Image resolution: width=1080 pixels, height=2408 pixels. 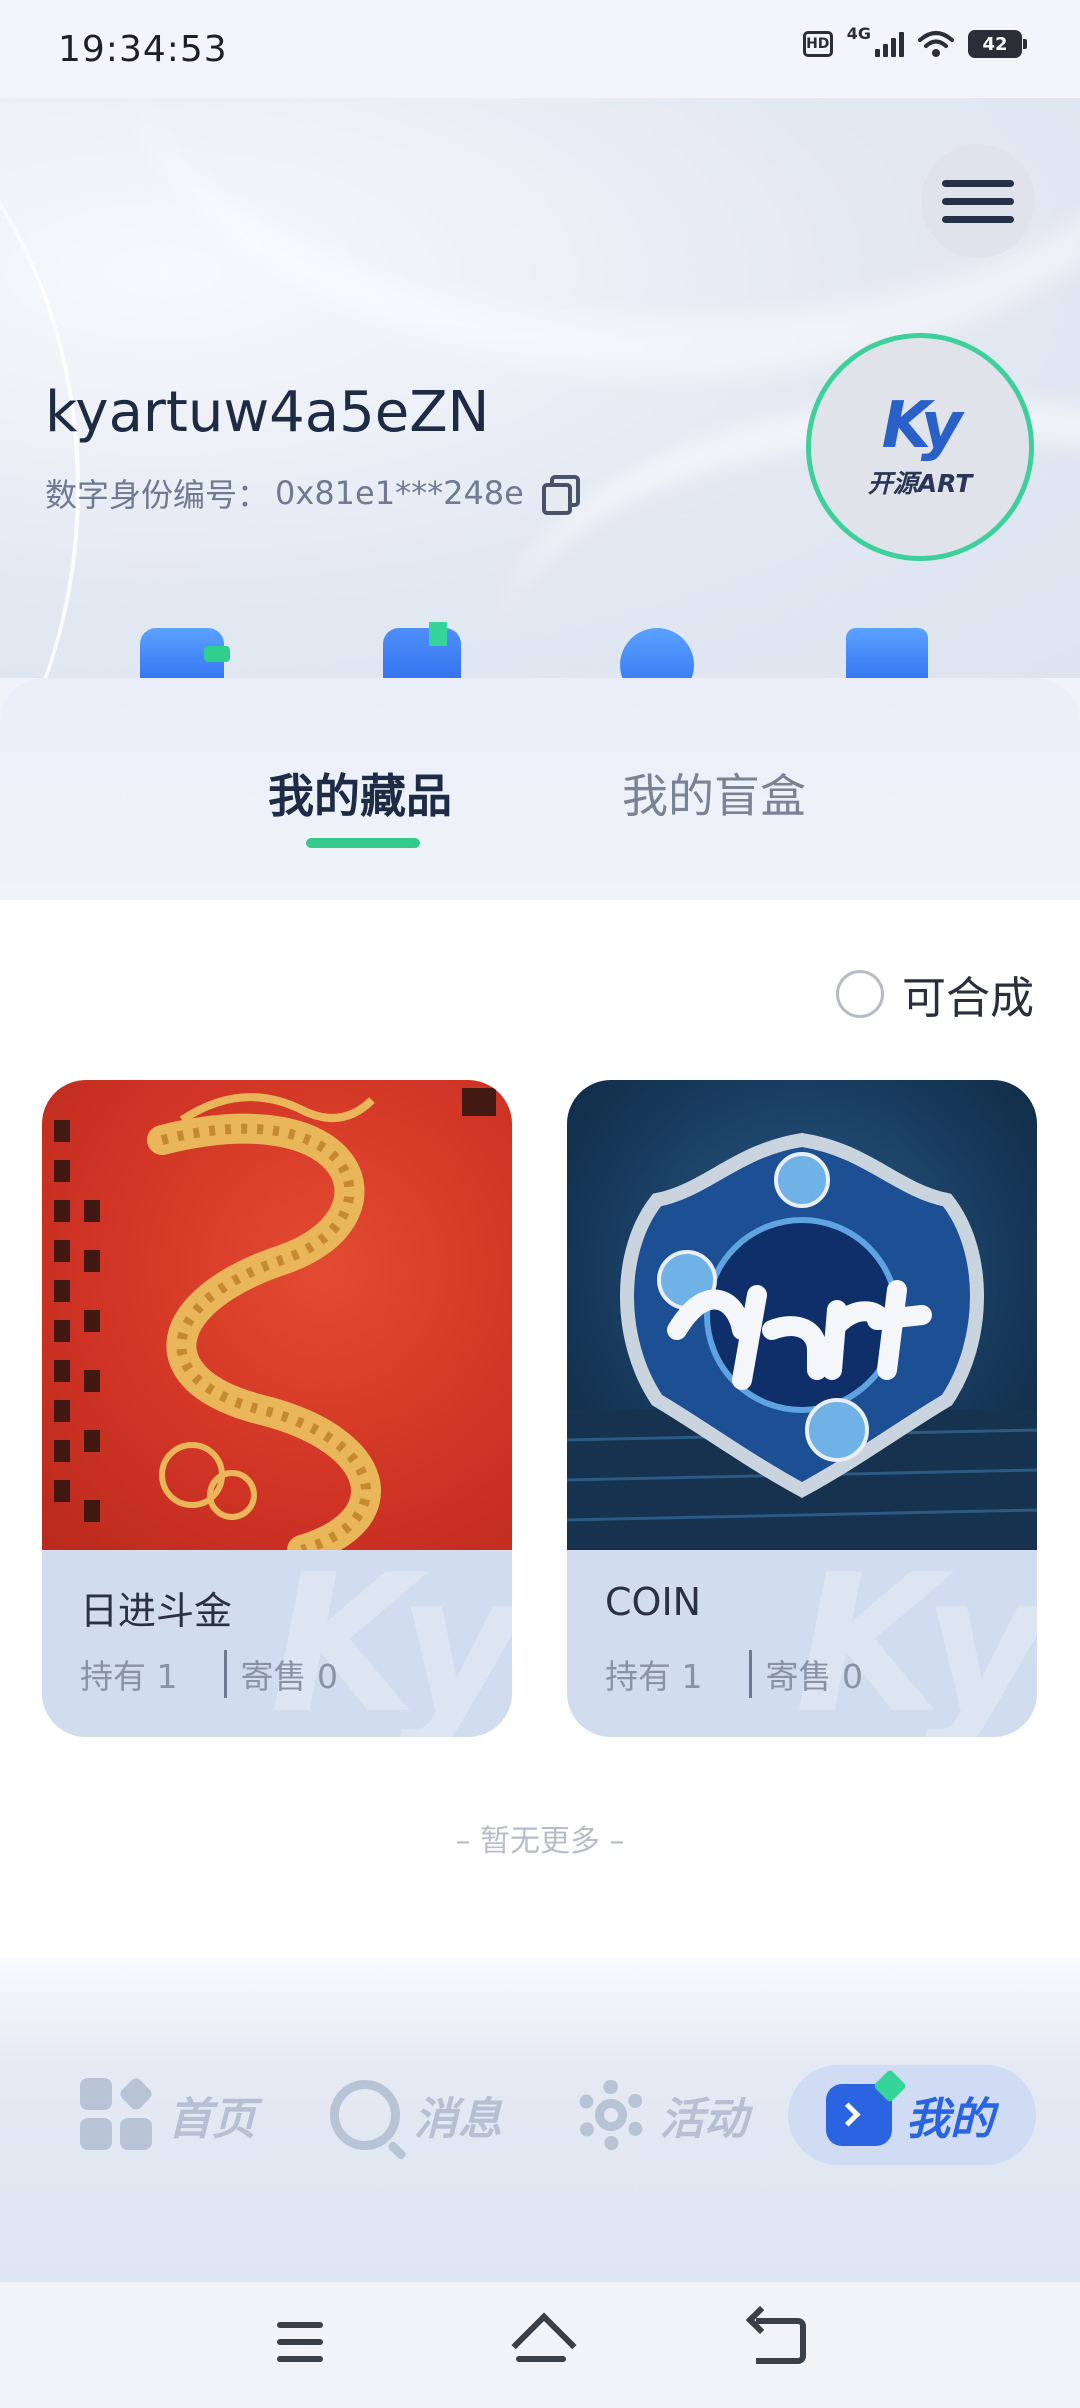 I want to click on wifi-icon, so click(x=936, y=44).